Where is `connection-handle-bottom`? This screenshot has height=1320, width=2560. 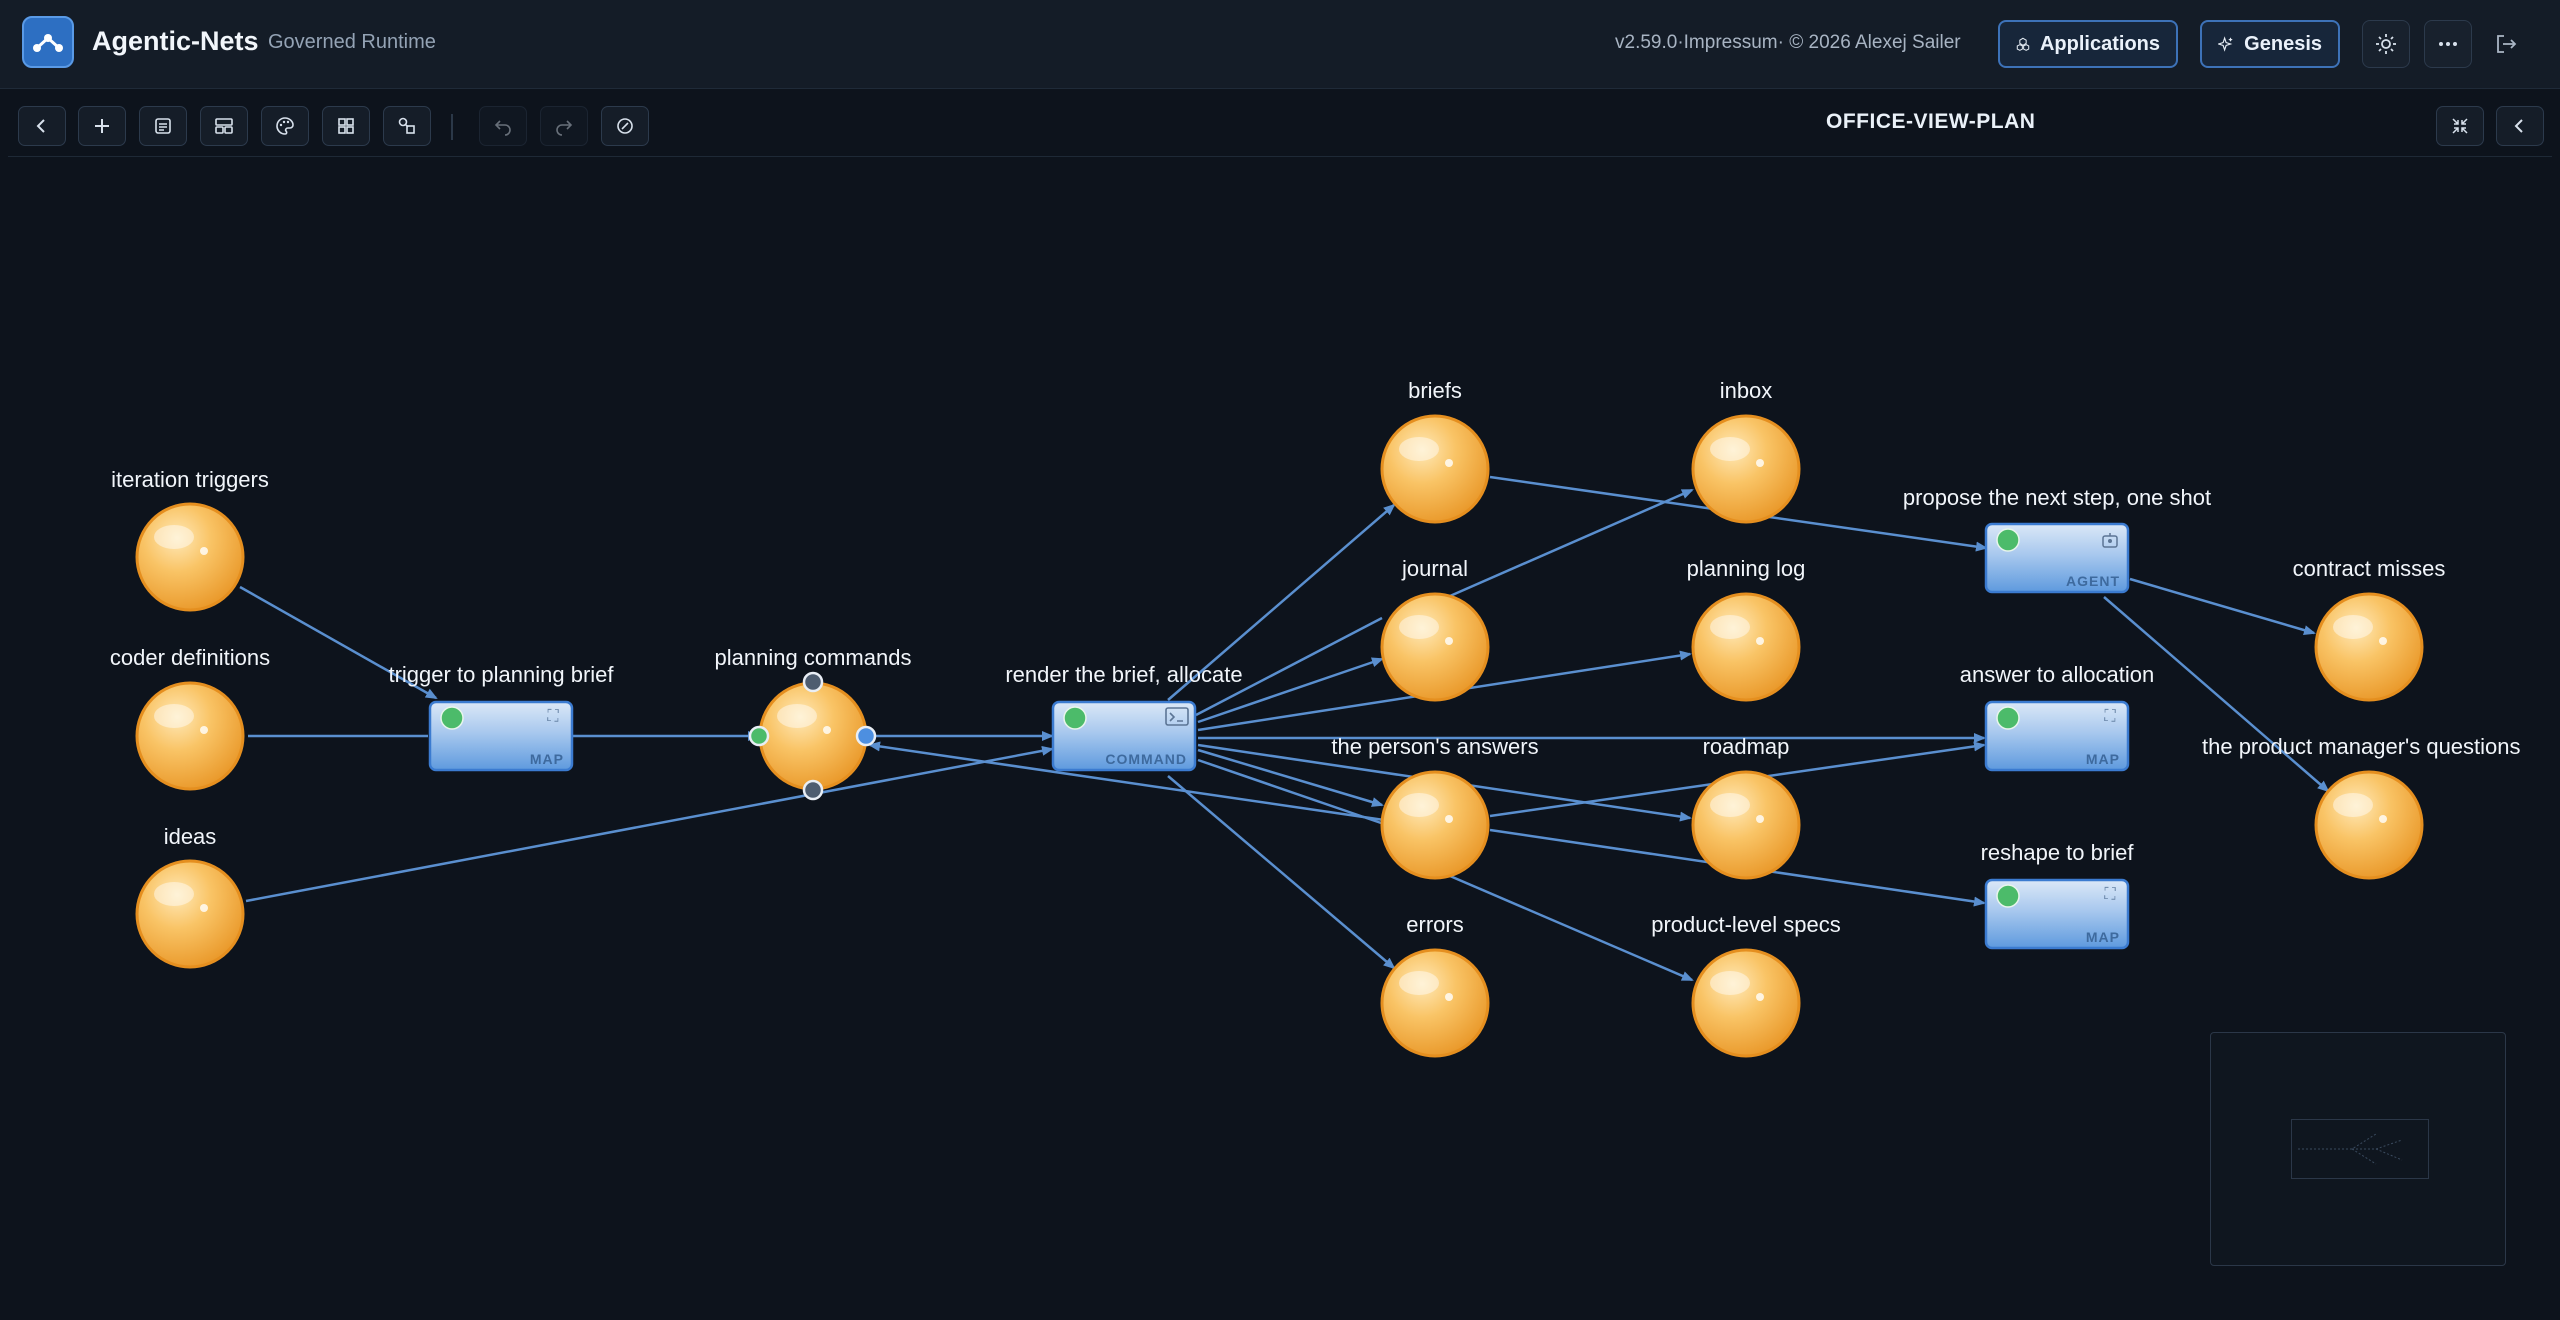 connection-handle-bottom is located at coordinates (813, 790).